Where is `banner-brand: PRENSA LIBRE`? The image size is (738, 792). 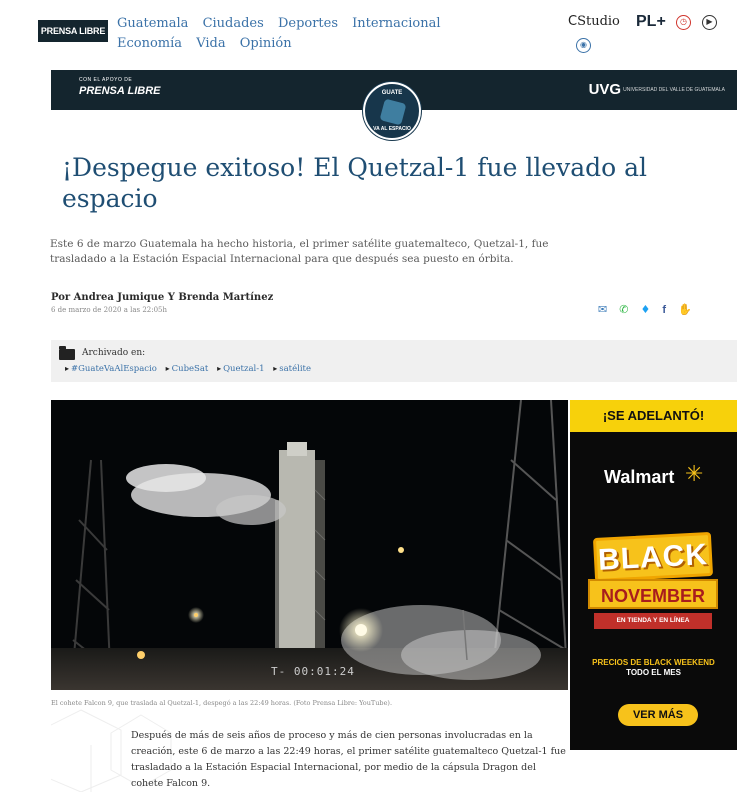
banner-brand: PRENSA LIBRE is located at coordinates (120, 91).